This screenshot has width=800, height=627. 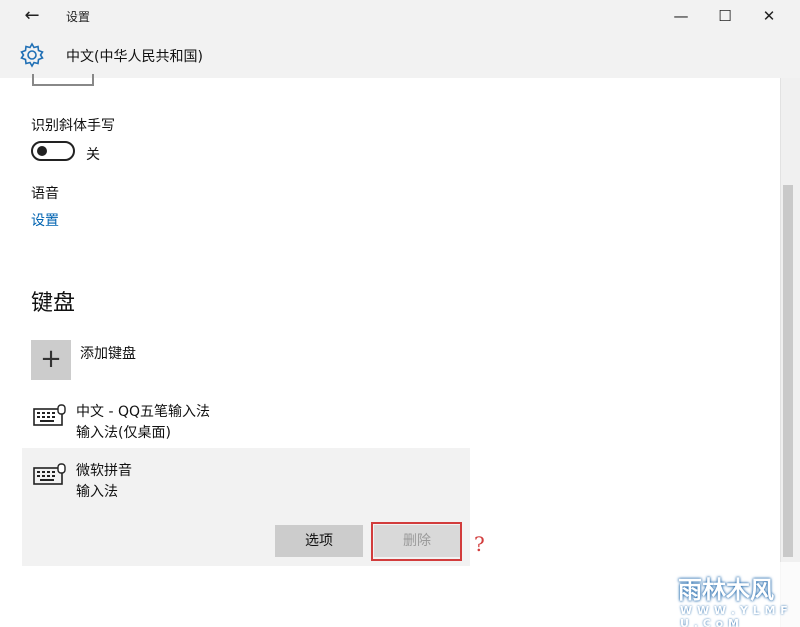 What do you see at coordinates (400, 55) in the screenshot?
I see `page-header: 中文(中华人民共和国)` at bounding box center [400, 55].